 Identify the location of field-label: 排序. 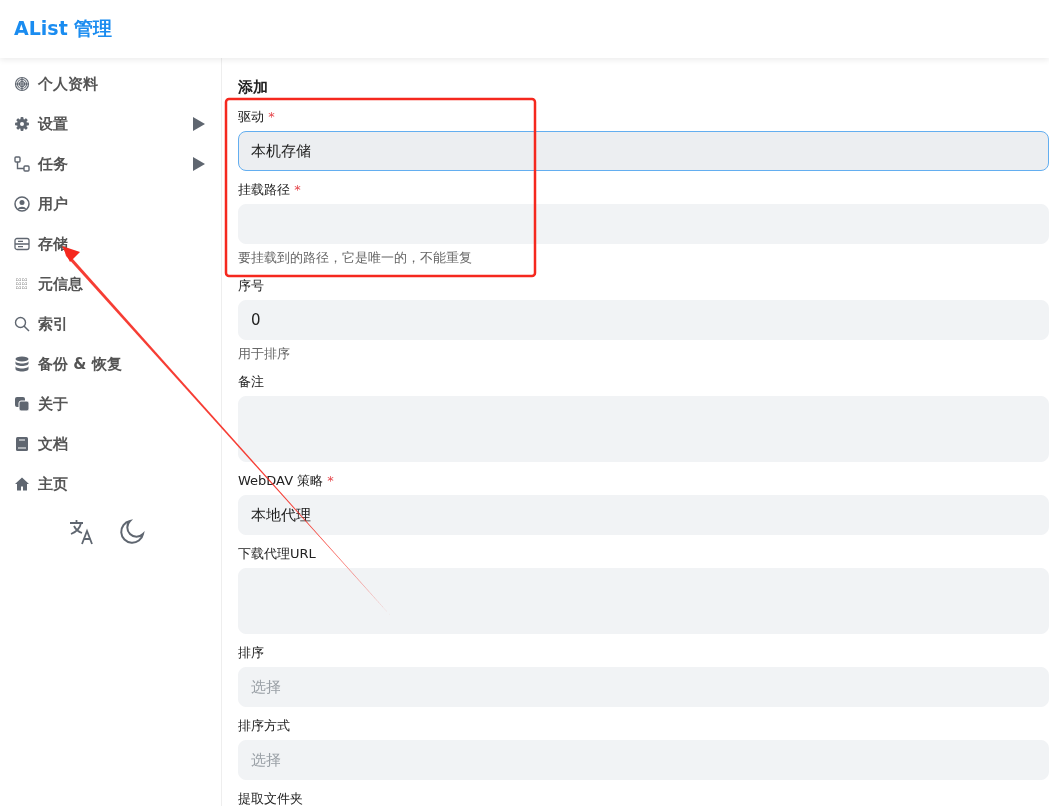
(251, 653).